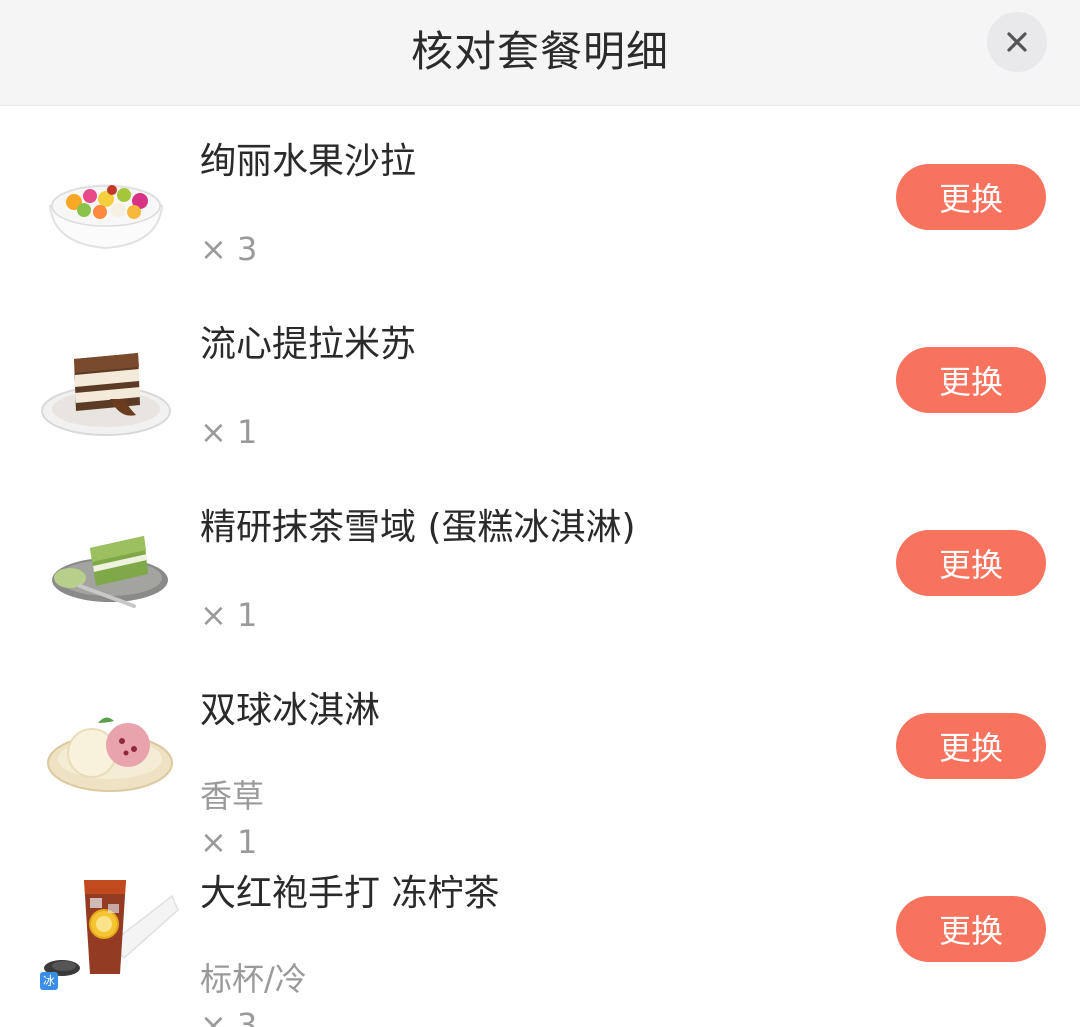  I want to click on page-title: 核对套餐明细, so click(539, 51).